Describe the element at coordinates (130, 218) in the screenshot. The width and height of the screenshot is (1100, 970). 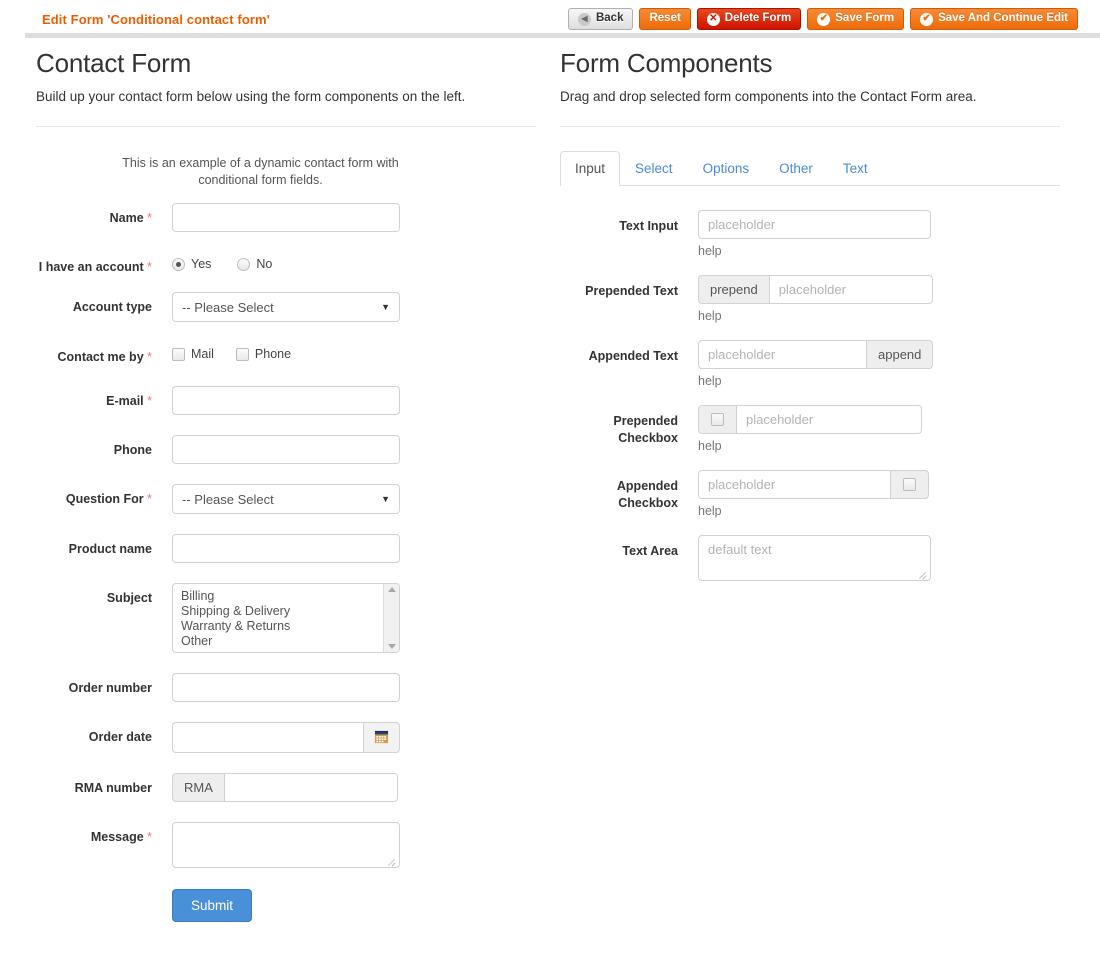
I see `name-label: Name *` at that location.